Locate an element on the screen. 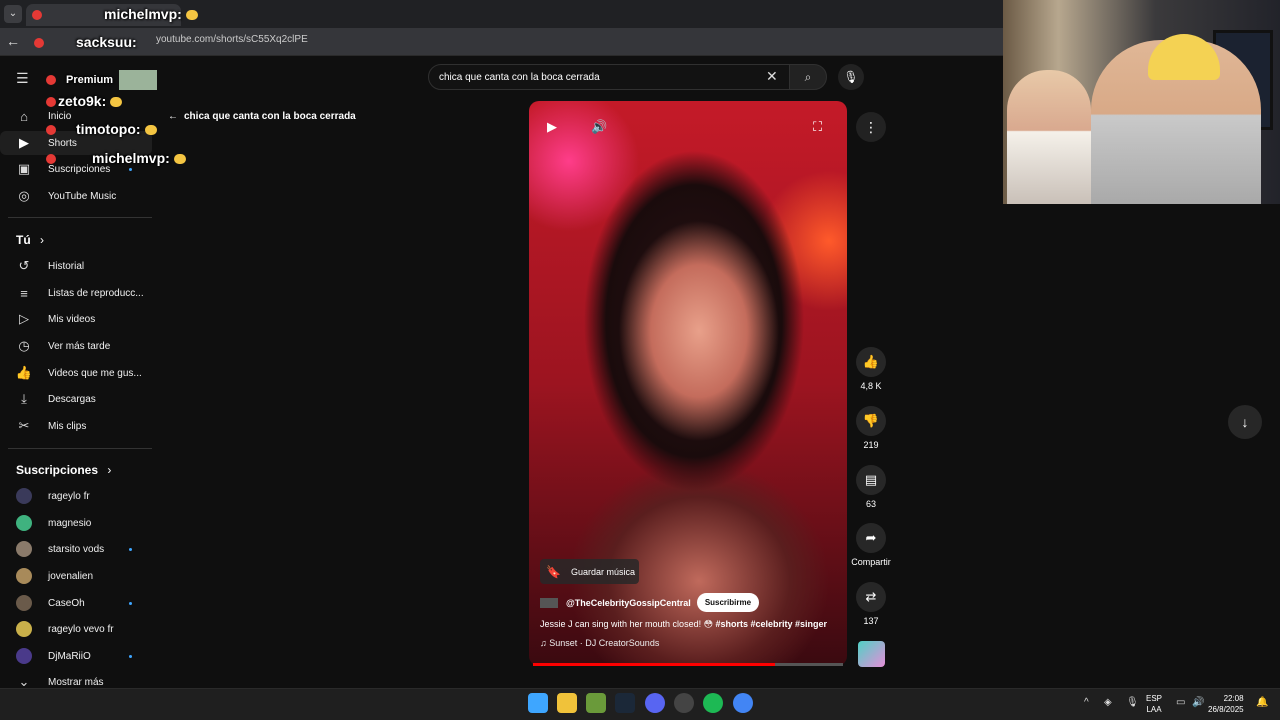 Image resolution: width=1280 pixels, height=720 pixels. sidebar-item-descargas: ⤓ Descargas is located at coordinates (76, 399).